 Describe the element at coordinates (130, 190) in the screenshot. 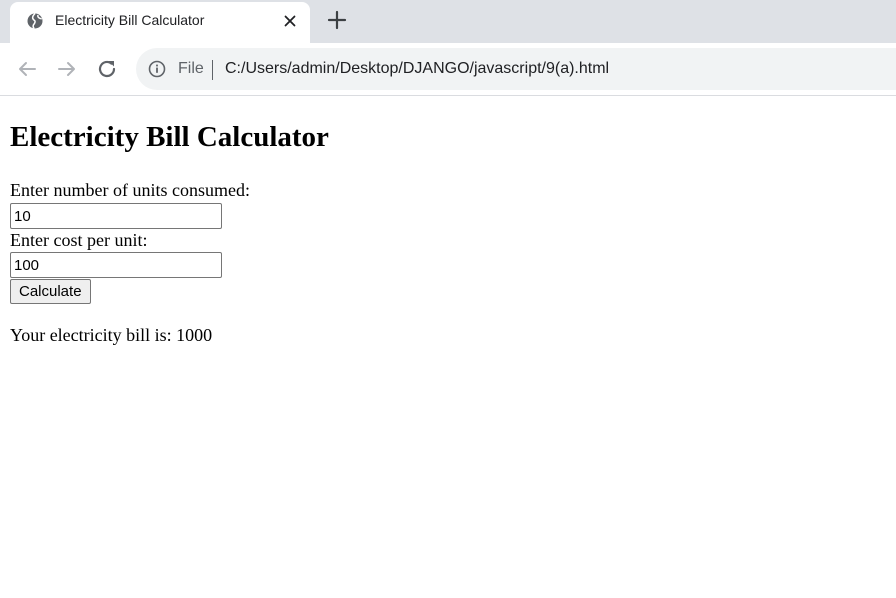

I see `units-label: Enter number of units consumed:` at that location.